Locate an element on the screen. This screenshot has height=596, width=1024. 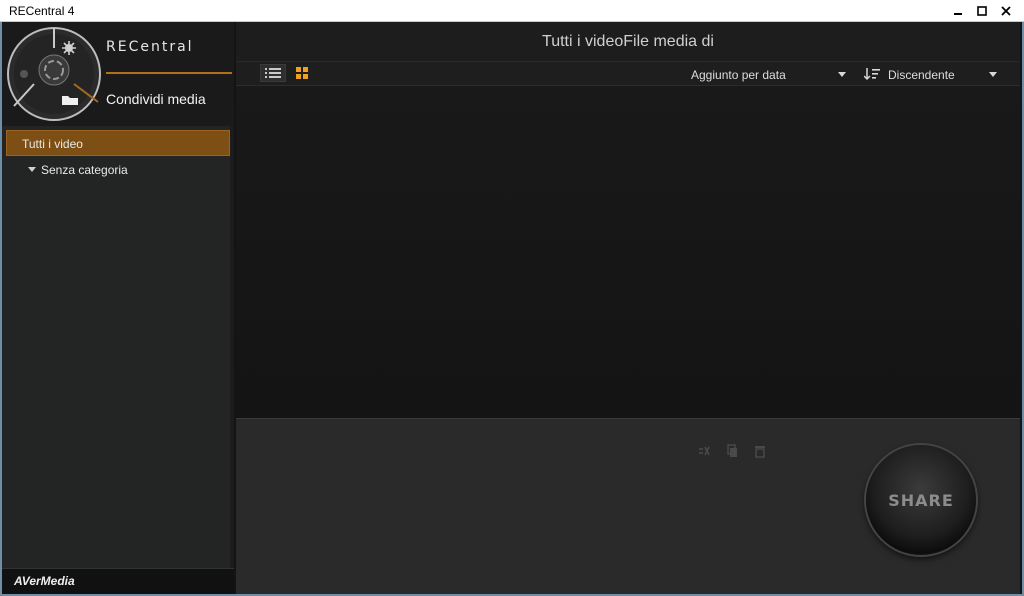
unlink-icon is located at coordinates (704, 451).